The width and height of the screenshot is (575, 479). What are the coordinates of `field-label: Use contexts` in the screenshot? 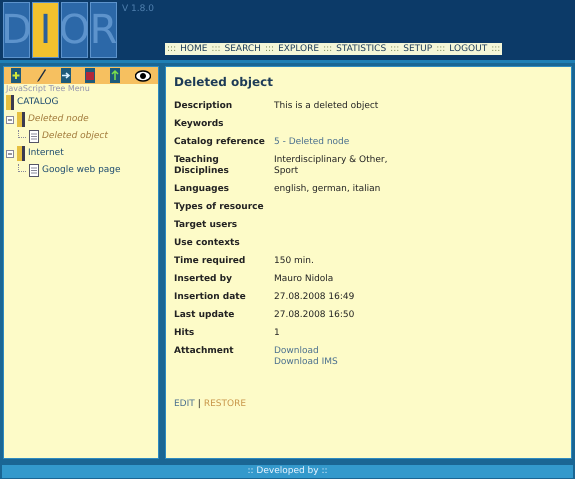 It's located at (207, 243).